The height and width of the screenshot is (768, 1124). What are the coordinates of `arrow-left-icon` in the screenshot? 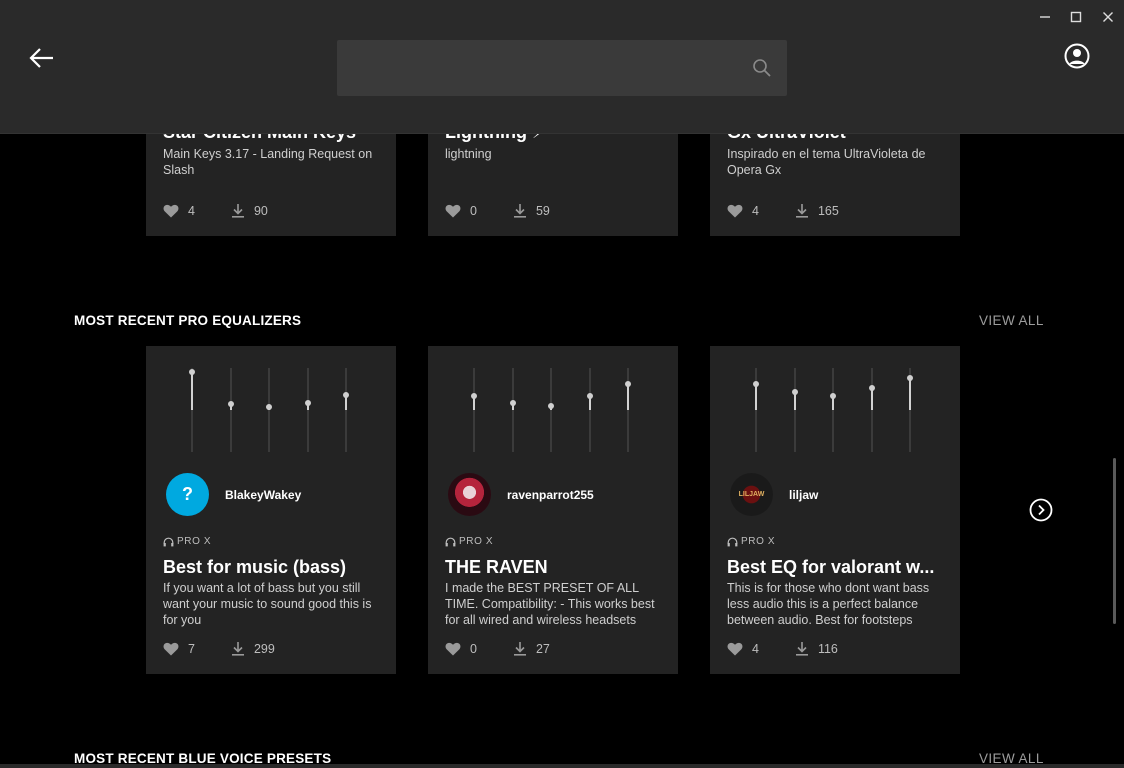 It's located at (42, 58).